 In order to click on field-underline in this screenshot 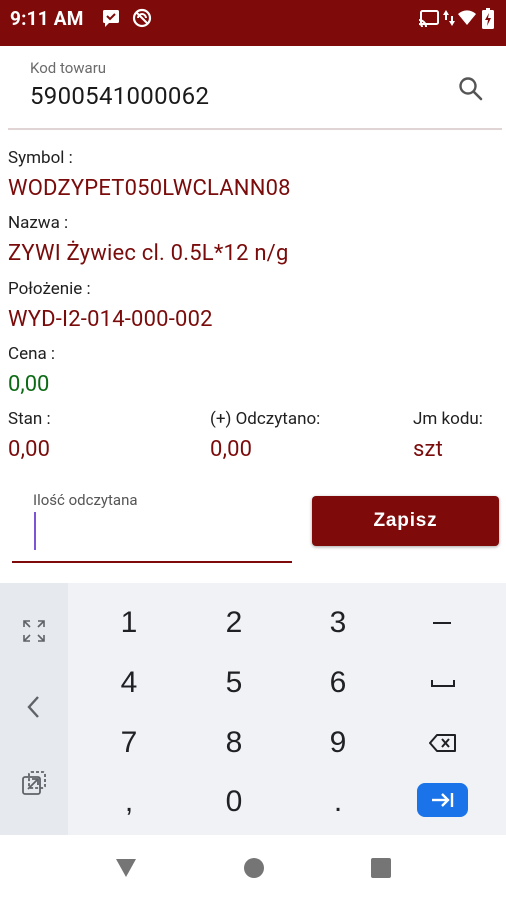, I will do `click(255, 129)`.